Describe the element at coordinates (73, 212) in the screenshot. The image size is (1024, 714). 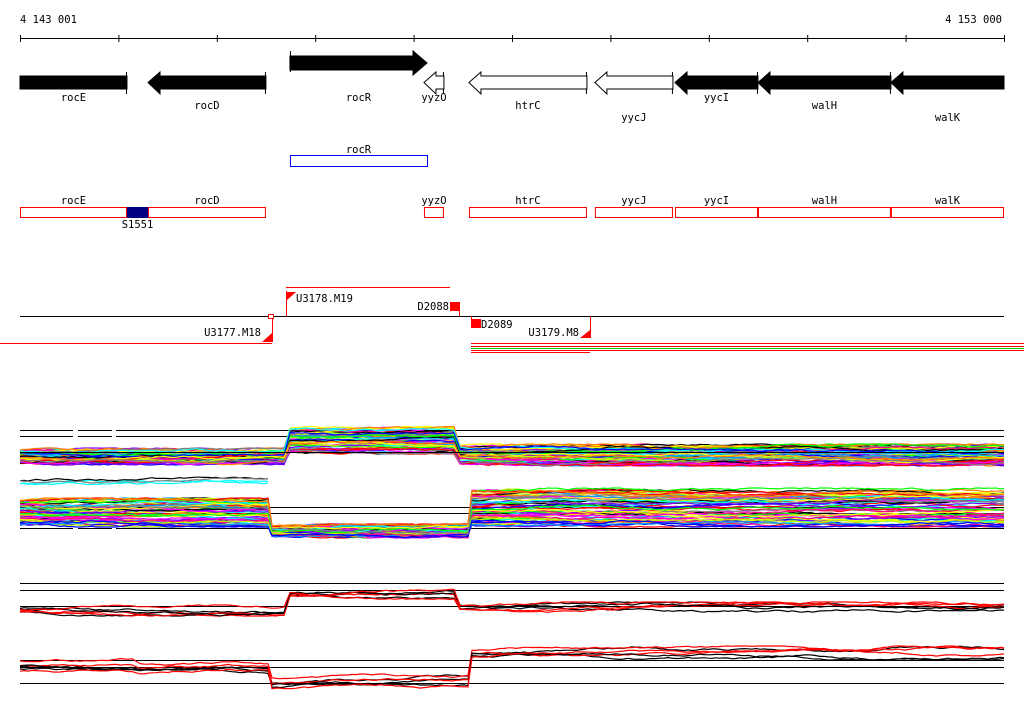
I see `operon-box-rocE` at that location.